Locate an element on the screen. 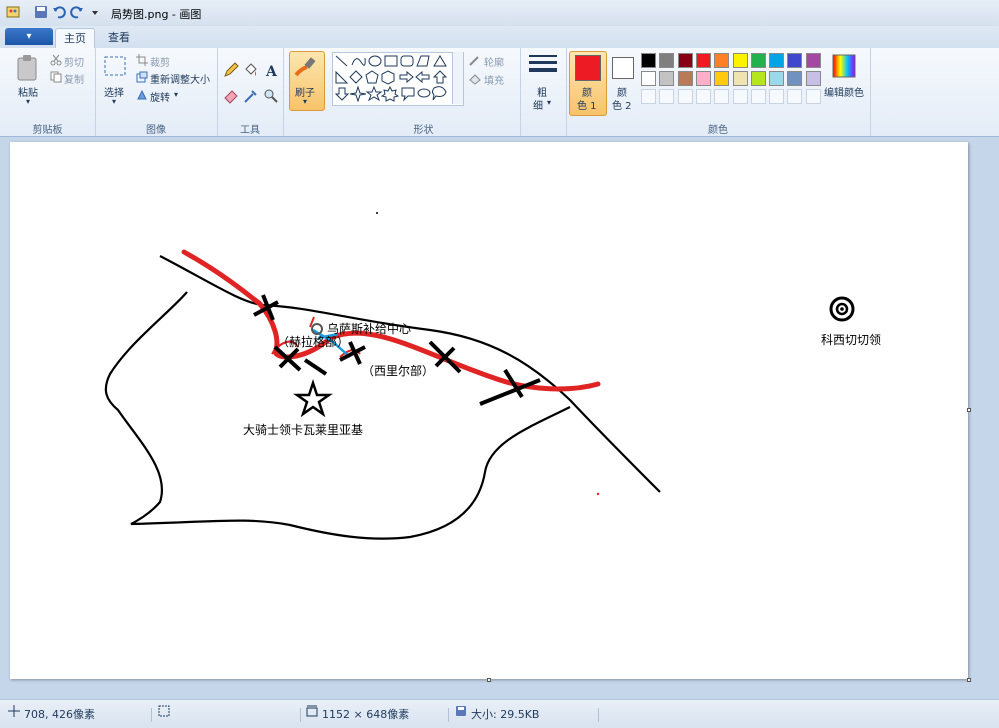 The height and width of the screenshot is (728, 999). knight-territory-label: 大骑士领卡瓦莱里亚基 is located at coordinates (303, 430).